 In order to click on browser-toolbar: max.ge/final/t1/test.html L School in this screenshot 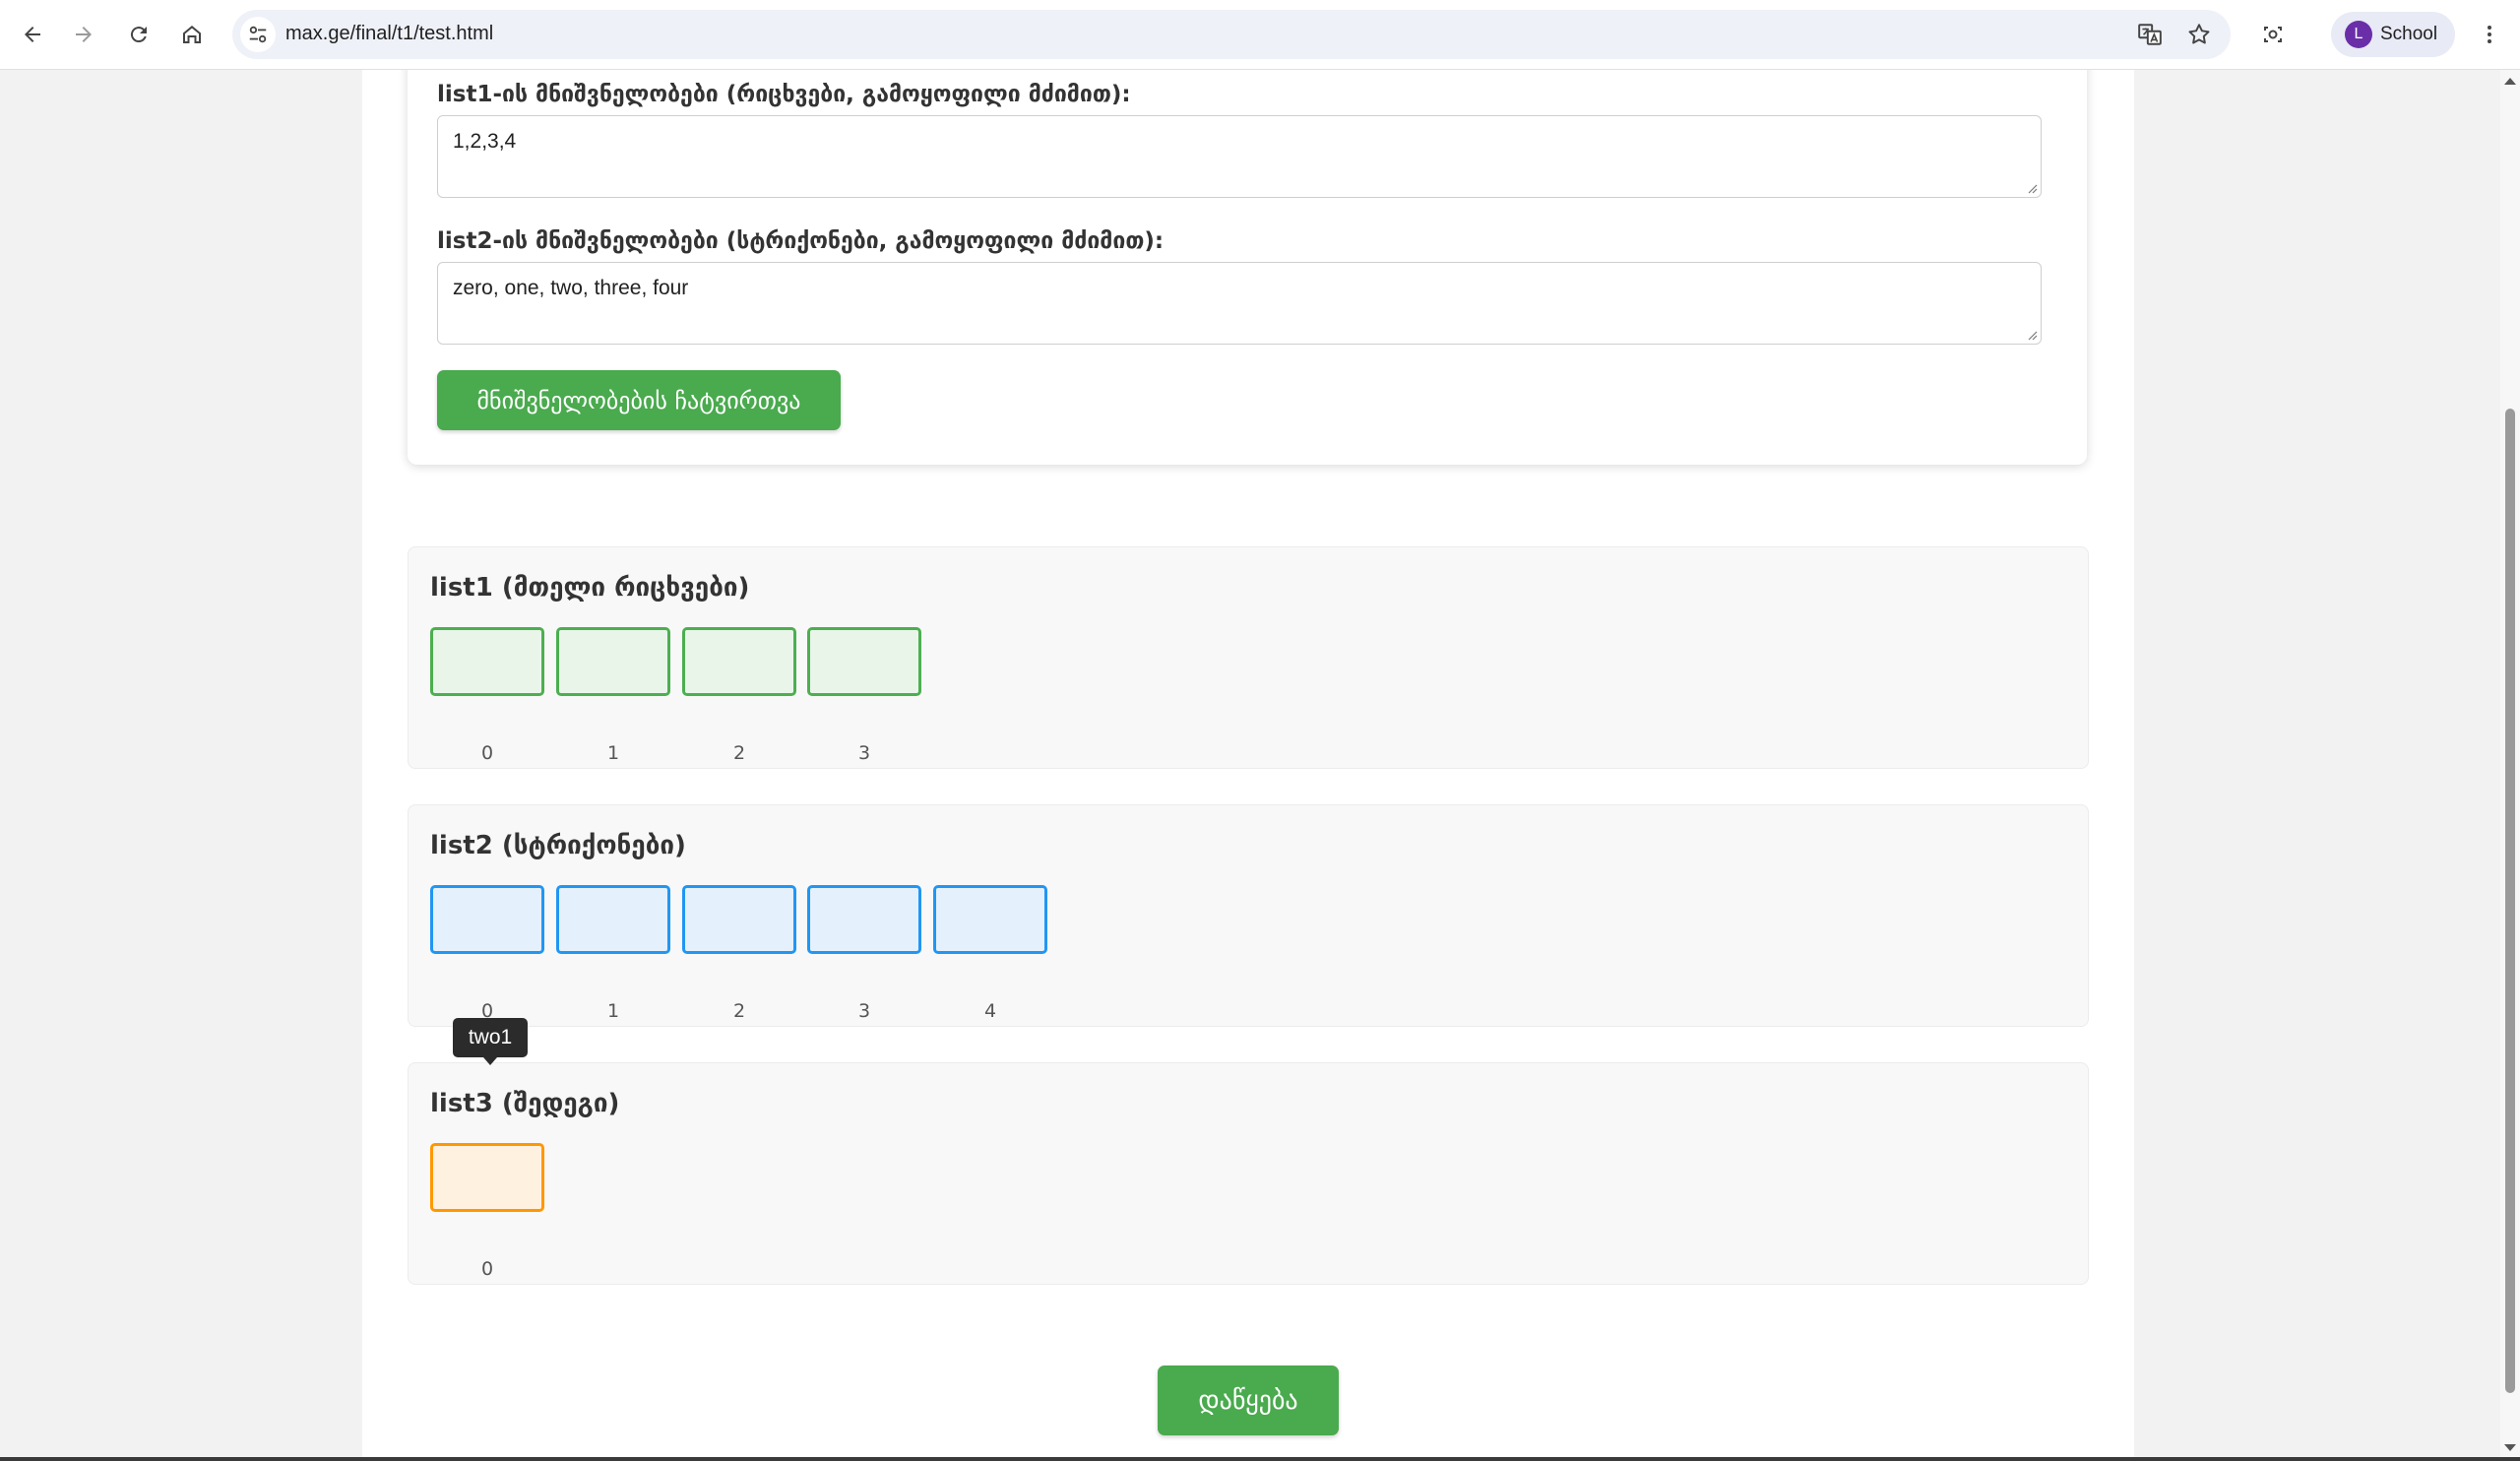, I will do `click(1260, 35)`.